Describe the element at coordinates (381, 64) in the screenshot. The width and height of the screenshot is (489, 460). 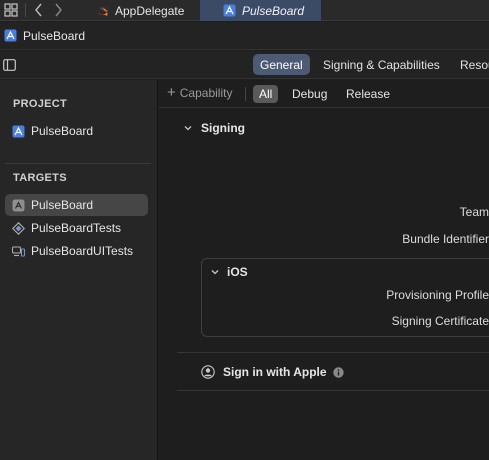
I see `tab-signing-capabilities: Signing & Capabilities` at that location.